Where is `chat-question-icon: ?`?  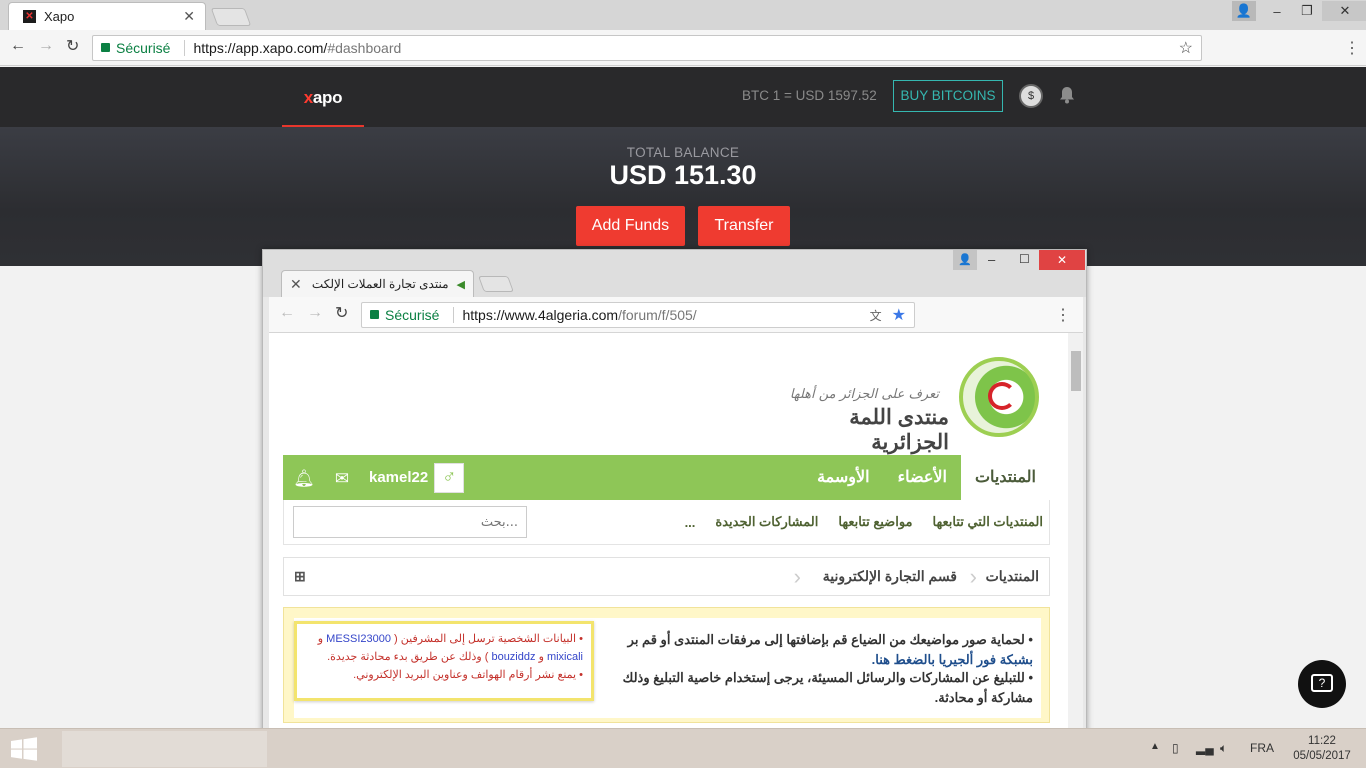 chat-question-icon: ? is located at coordinates (1322, 683).